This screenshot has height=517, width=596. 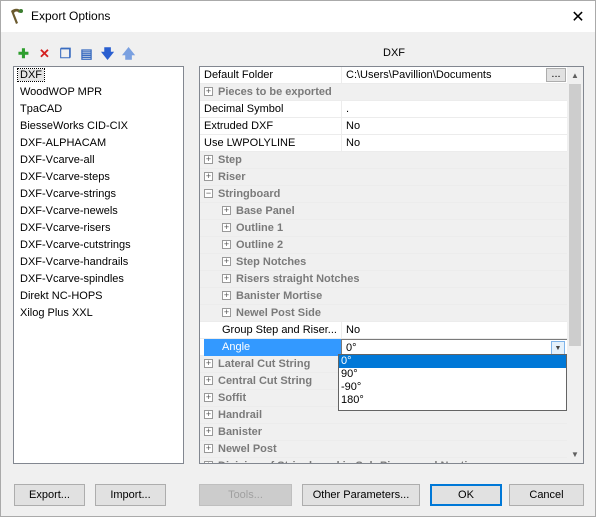 I want to click on move-up-button: 🡅, so click(x=128, y=53).